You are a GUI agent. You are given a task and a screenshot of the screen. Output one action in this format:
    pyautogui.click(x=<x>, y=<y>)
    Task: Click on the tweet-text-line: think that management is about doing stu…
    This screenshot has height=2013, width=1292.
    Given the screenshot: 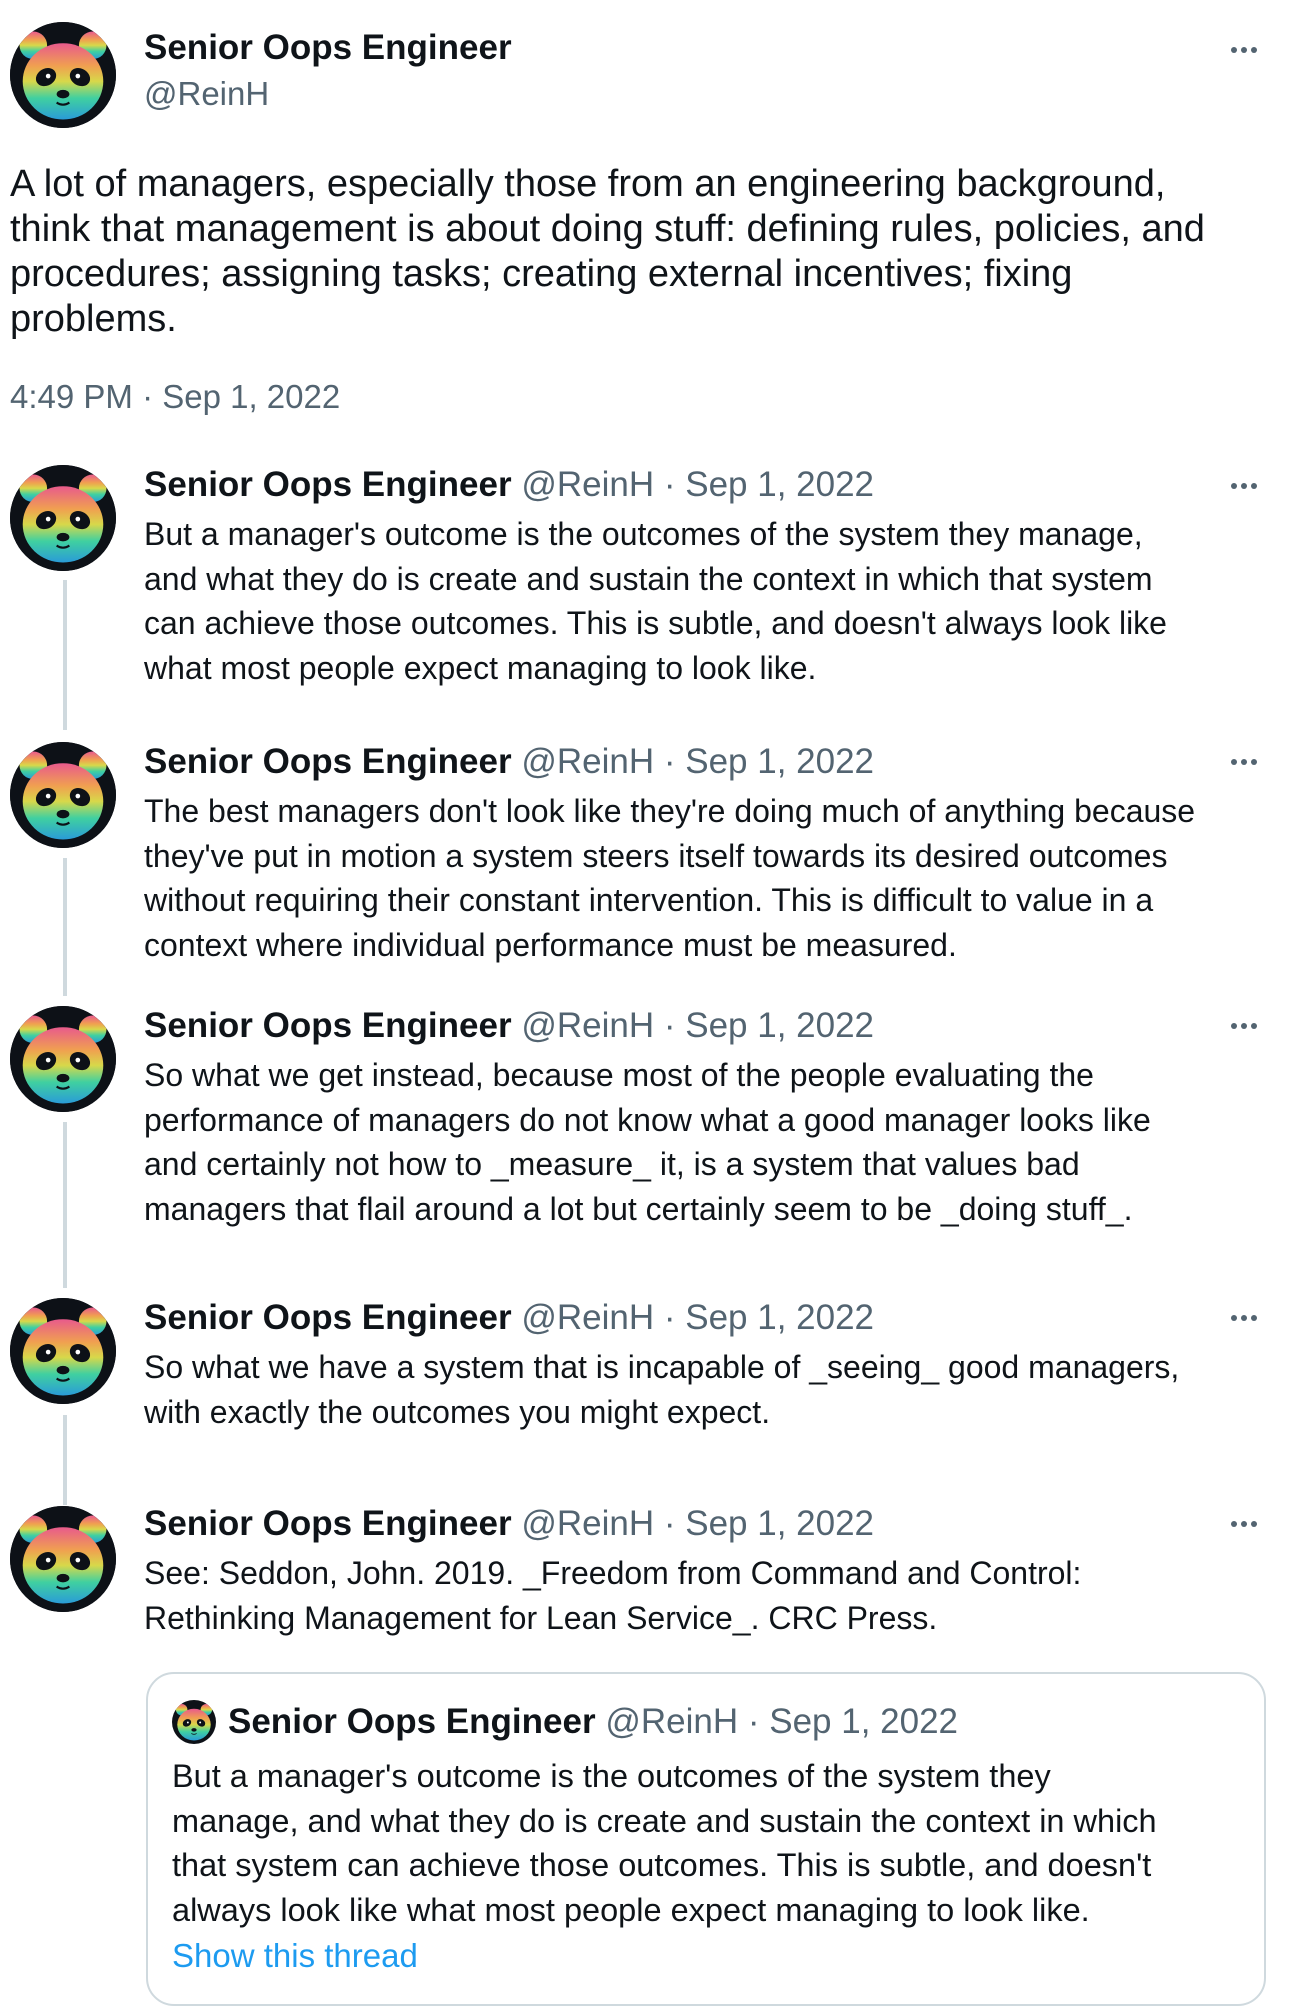 What is the action you would take?
    pyautogui.click(x=607, y=229)
    